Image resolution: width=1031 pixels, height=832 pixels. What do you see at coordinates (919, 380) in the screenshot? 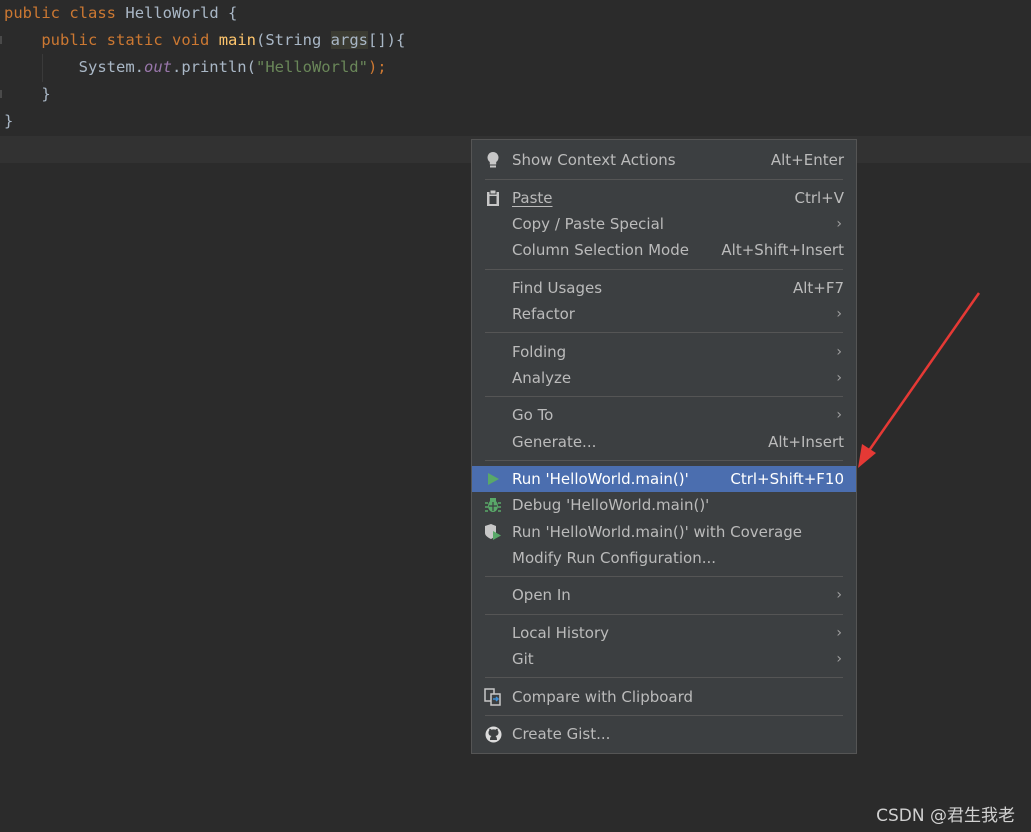
I see `annotation-red-arrow` at bounding box center [919, 380].